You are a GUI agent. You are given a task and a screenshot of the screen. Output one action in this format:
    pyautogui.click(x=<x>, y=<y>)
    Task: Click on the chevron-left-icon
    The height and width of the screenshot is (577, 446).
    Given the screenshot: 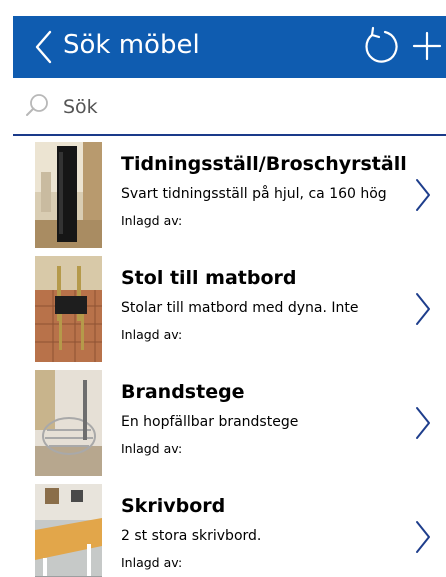 What is the action you would take?
    pyautogui.click(x=43, y=47)
    